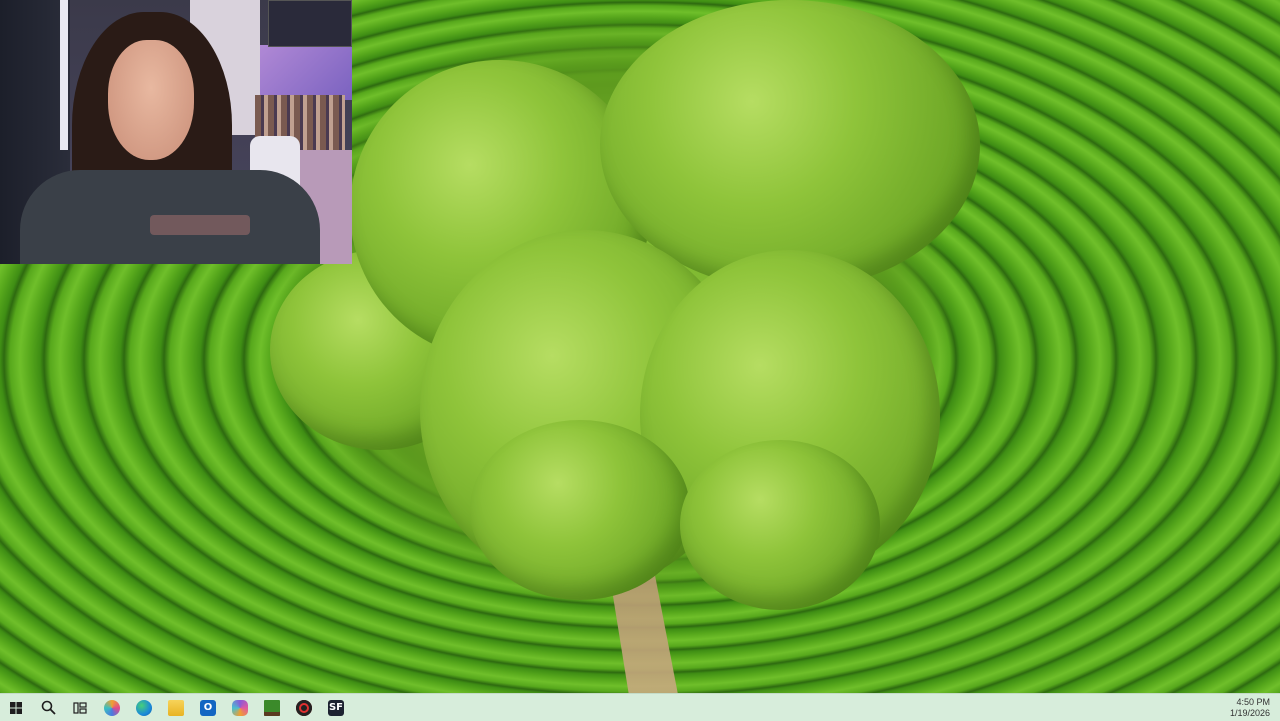  I want to click on copilot-alt-icon, so click(240, 707).